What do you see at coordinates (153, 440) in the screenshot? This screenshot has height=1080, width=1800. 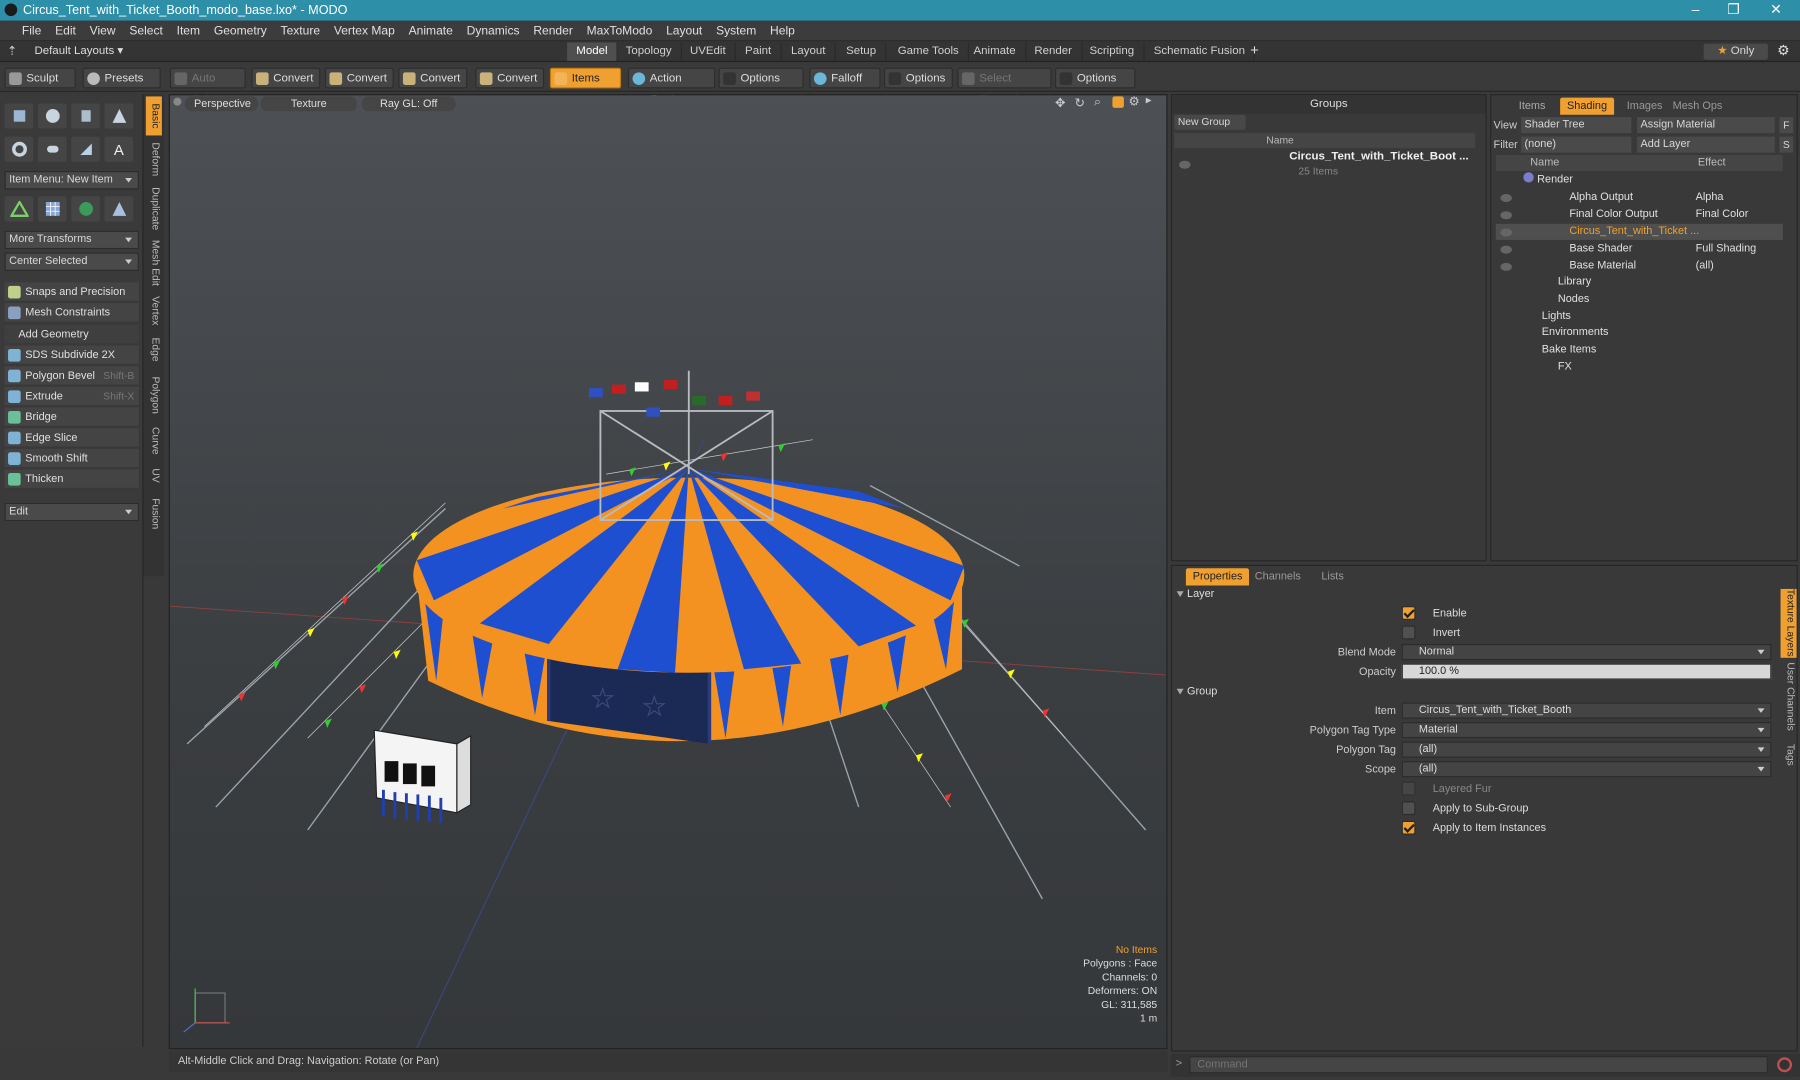 I see `vtab-curve: Curve` at bounding box center [153, 440].